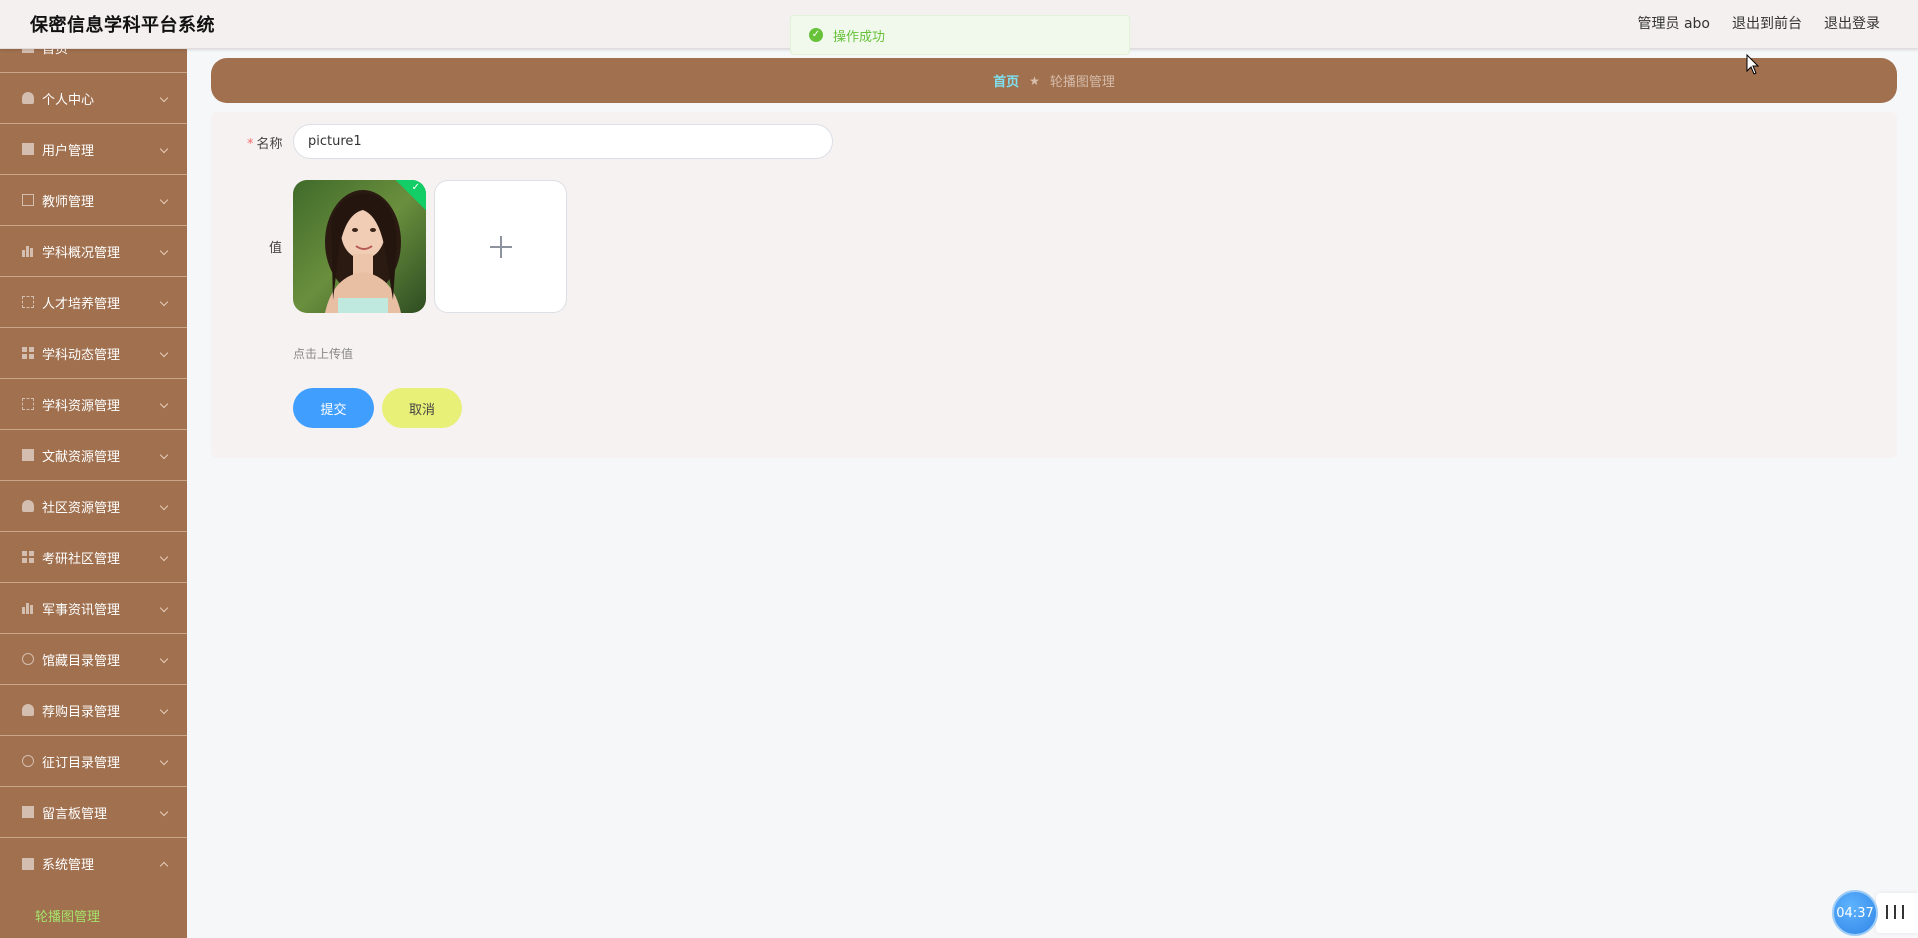  I want to click on app-title: 保密信息学科平台系统, so click(122, 25).